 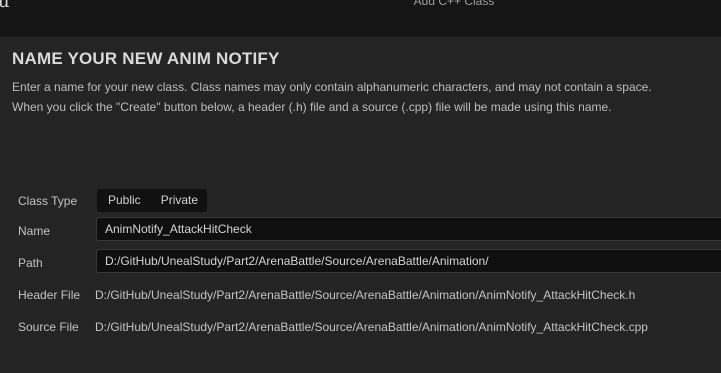 What do you see at coordinates (146, 58) in the screenshot?
I see `page-title: NAME YOUR NEW ANIM NOTIFY` at bounding box center [146, 58].